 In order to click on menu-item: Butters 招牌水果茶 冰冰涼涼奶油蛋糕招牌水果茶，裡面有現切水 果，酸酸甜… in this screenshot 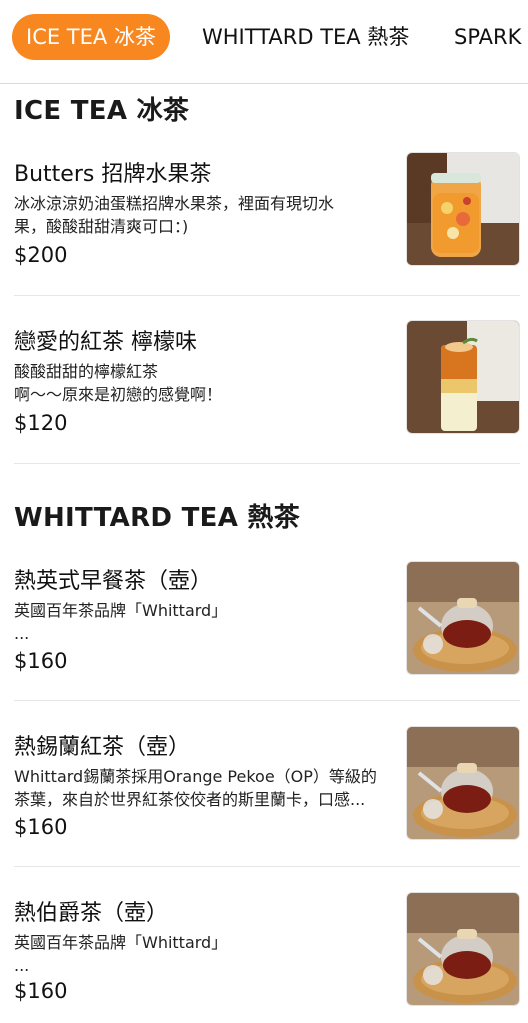, I will do `click(264, 214)`.